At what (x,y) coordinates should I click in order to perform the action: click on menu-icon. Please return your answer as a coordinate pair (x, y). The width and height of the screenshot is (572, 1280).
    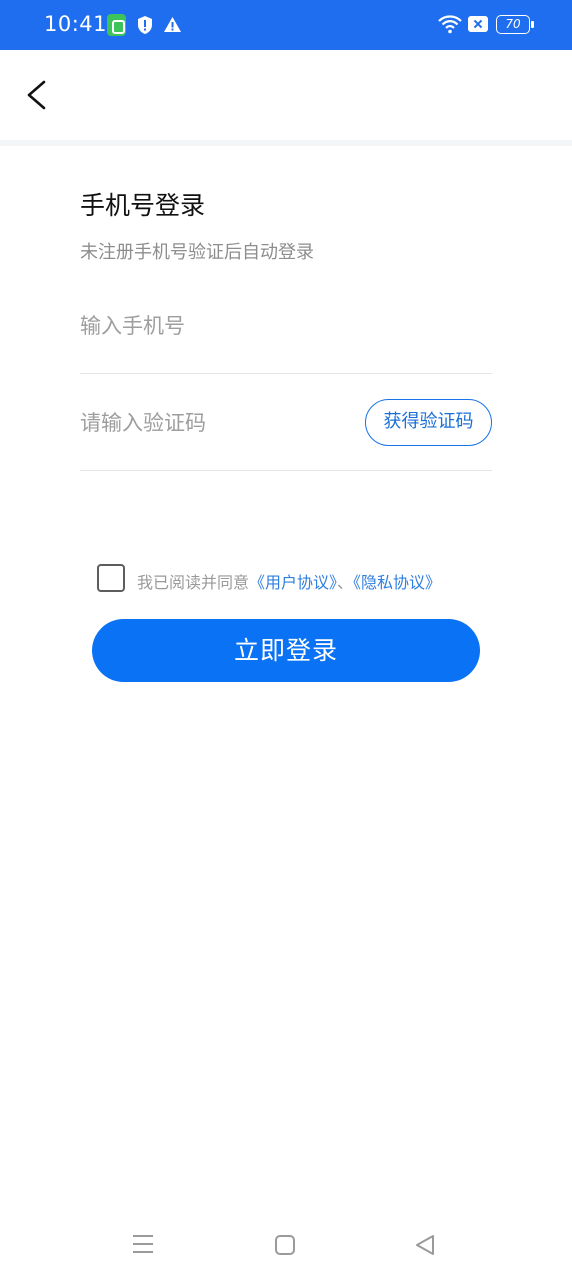
    Looking at the image, I should click on (144, 1244).